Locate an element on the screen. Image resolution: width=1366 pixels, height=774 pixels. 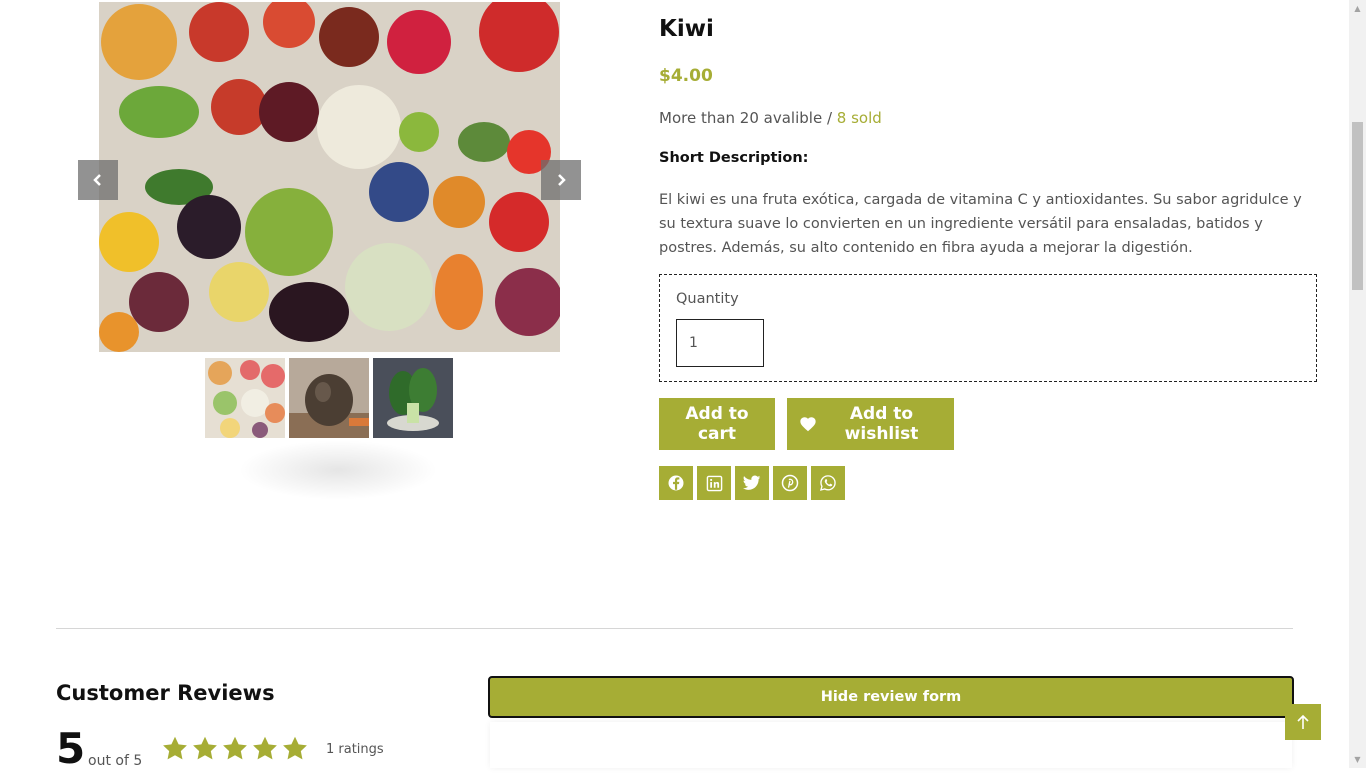
sold-count: 8 sold is located at coordinates (859, 118).